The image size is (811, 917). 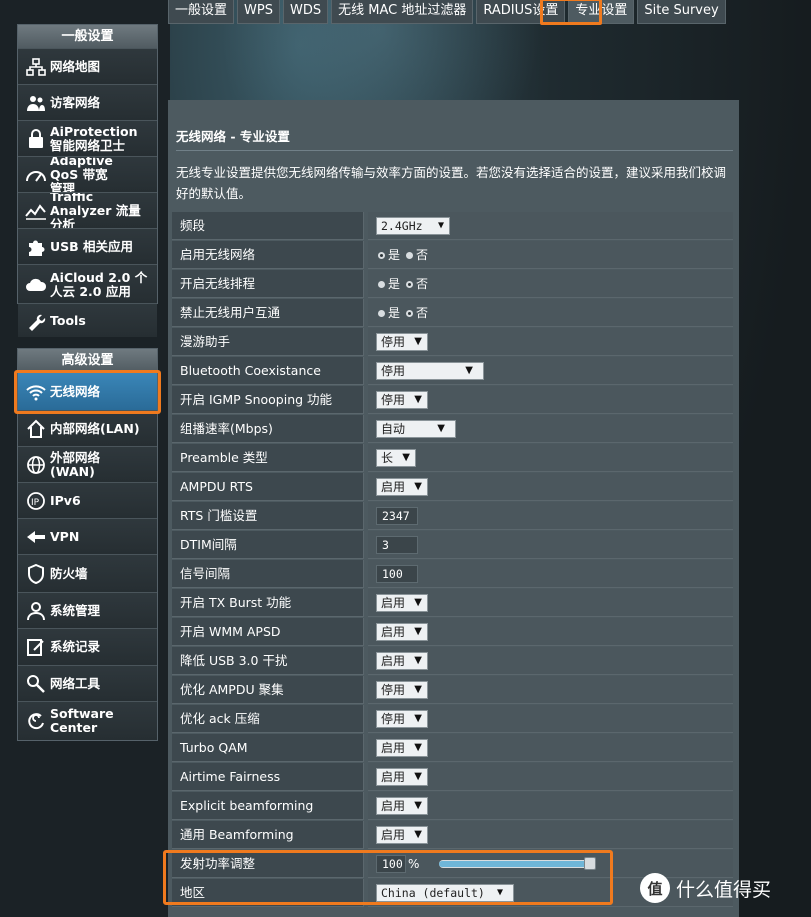 I want to click on sidebar-item-label: 外部网络(WAN), so click(x=75, y=464).